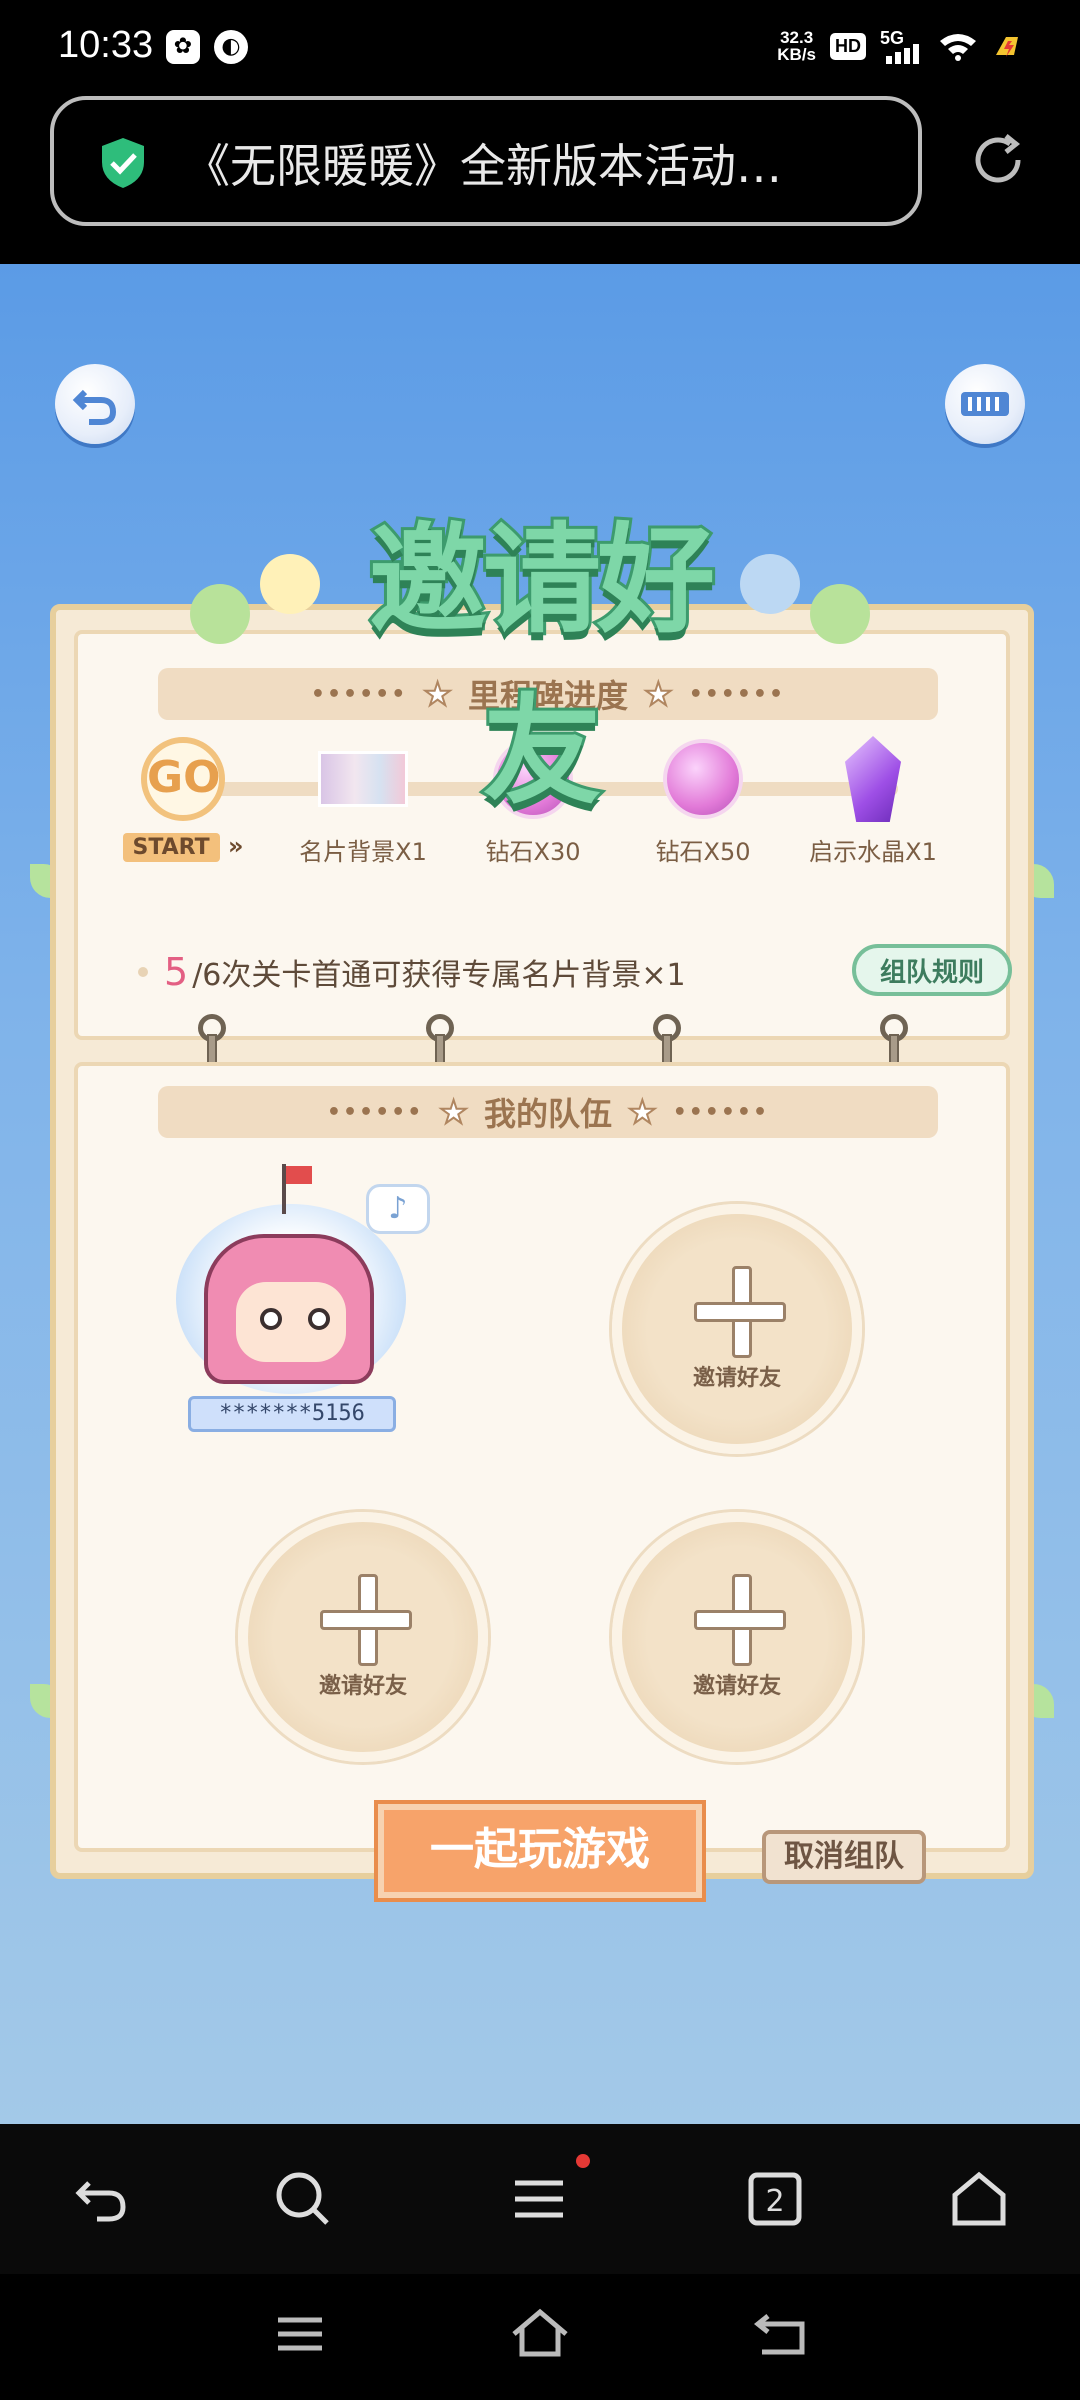  I want to click on network-speed: 32.3 KB/s, so click(796, 46).